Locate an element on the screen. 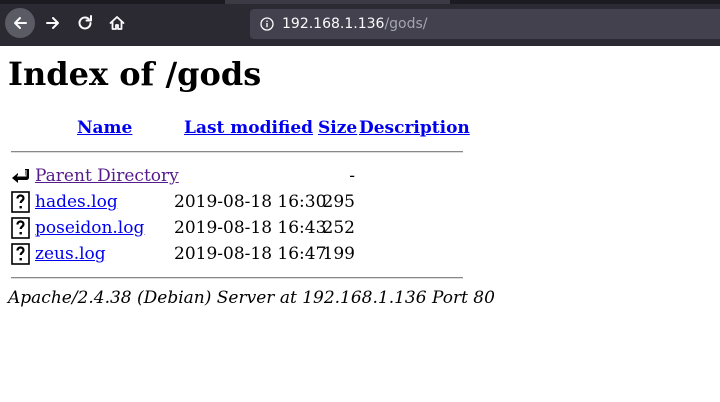  back-button is located at coordinates (20, 23).